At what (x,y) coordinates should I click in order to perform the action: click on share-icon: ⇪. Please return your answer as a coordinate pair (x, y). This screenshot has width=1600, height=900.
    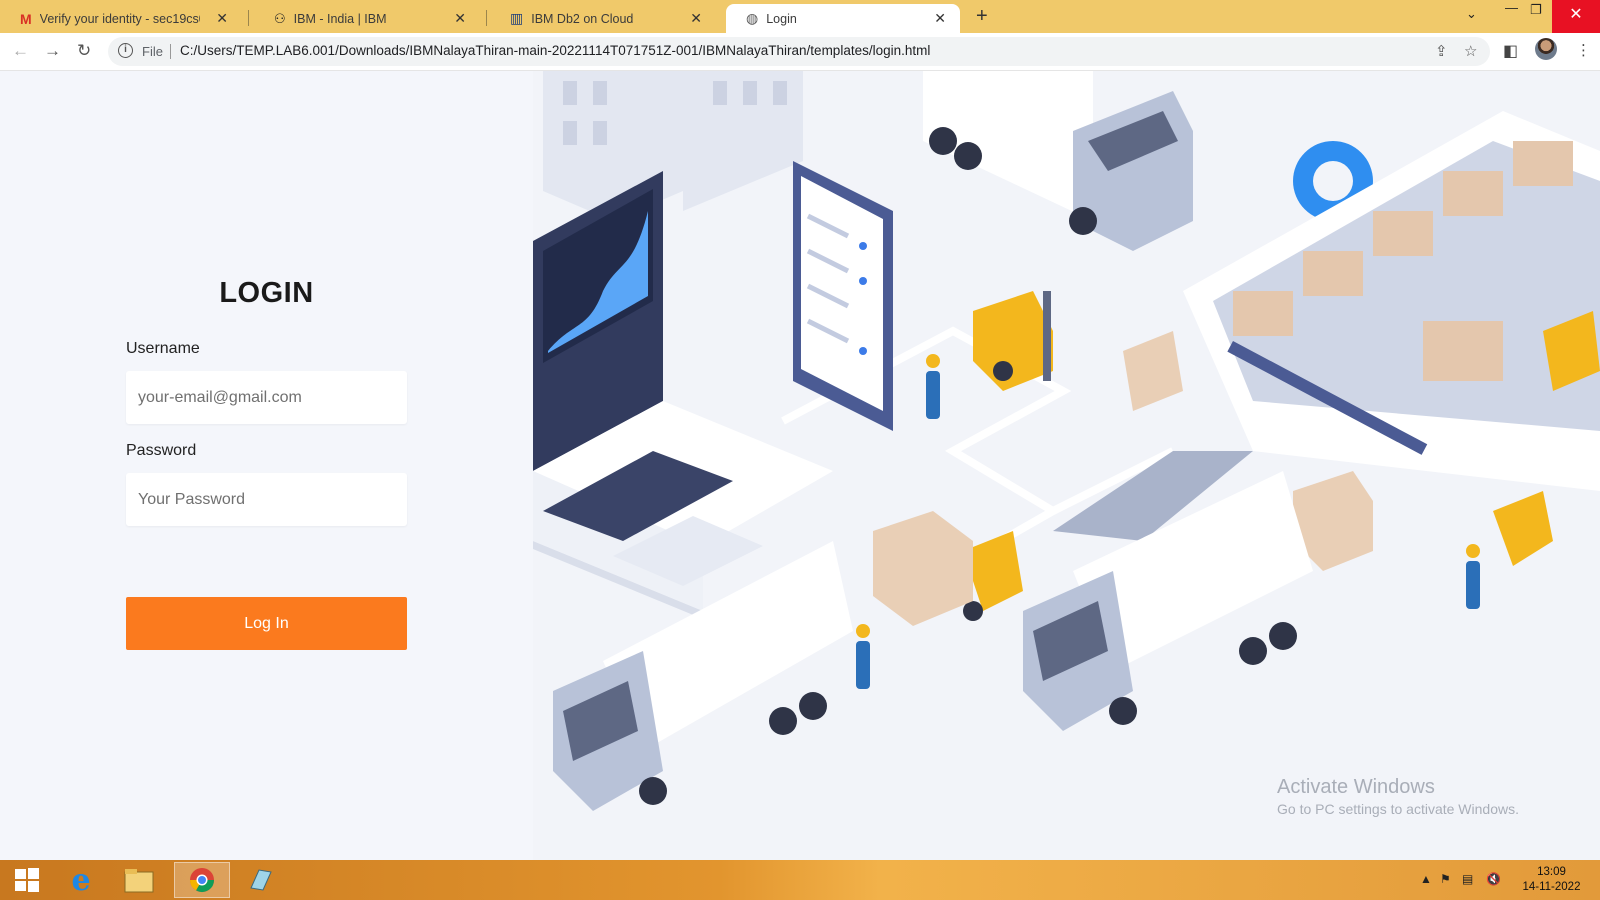
    Looking at the image, I should click on (1441, 51).